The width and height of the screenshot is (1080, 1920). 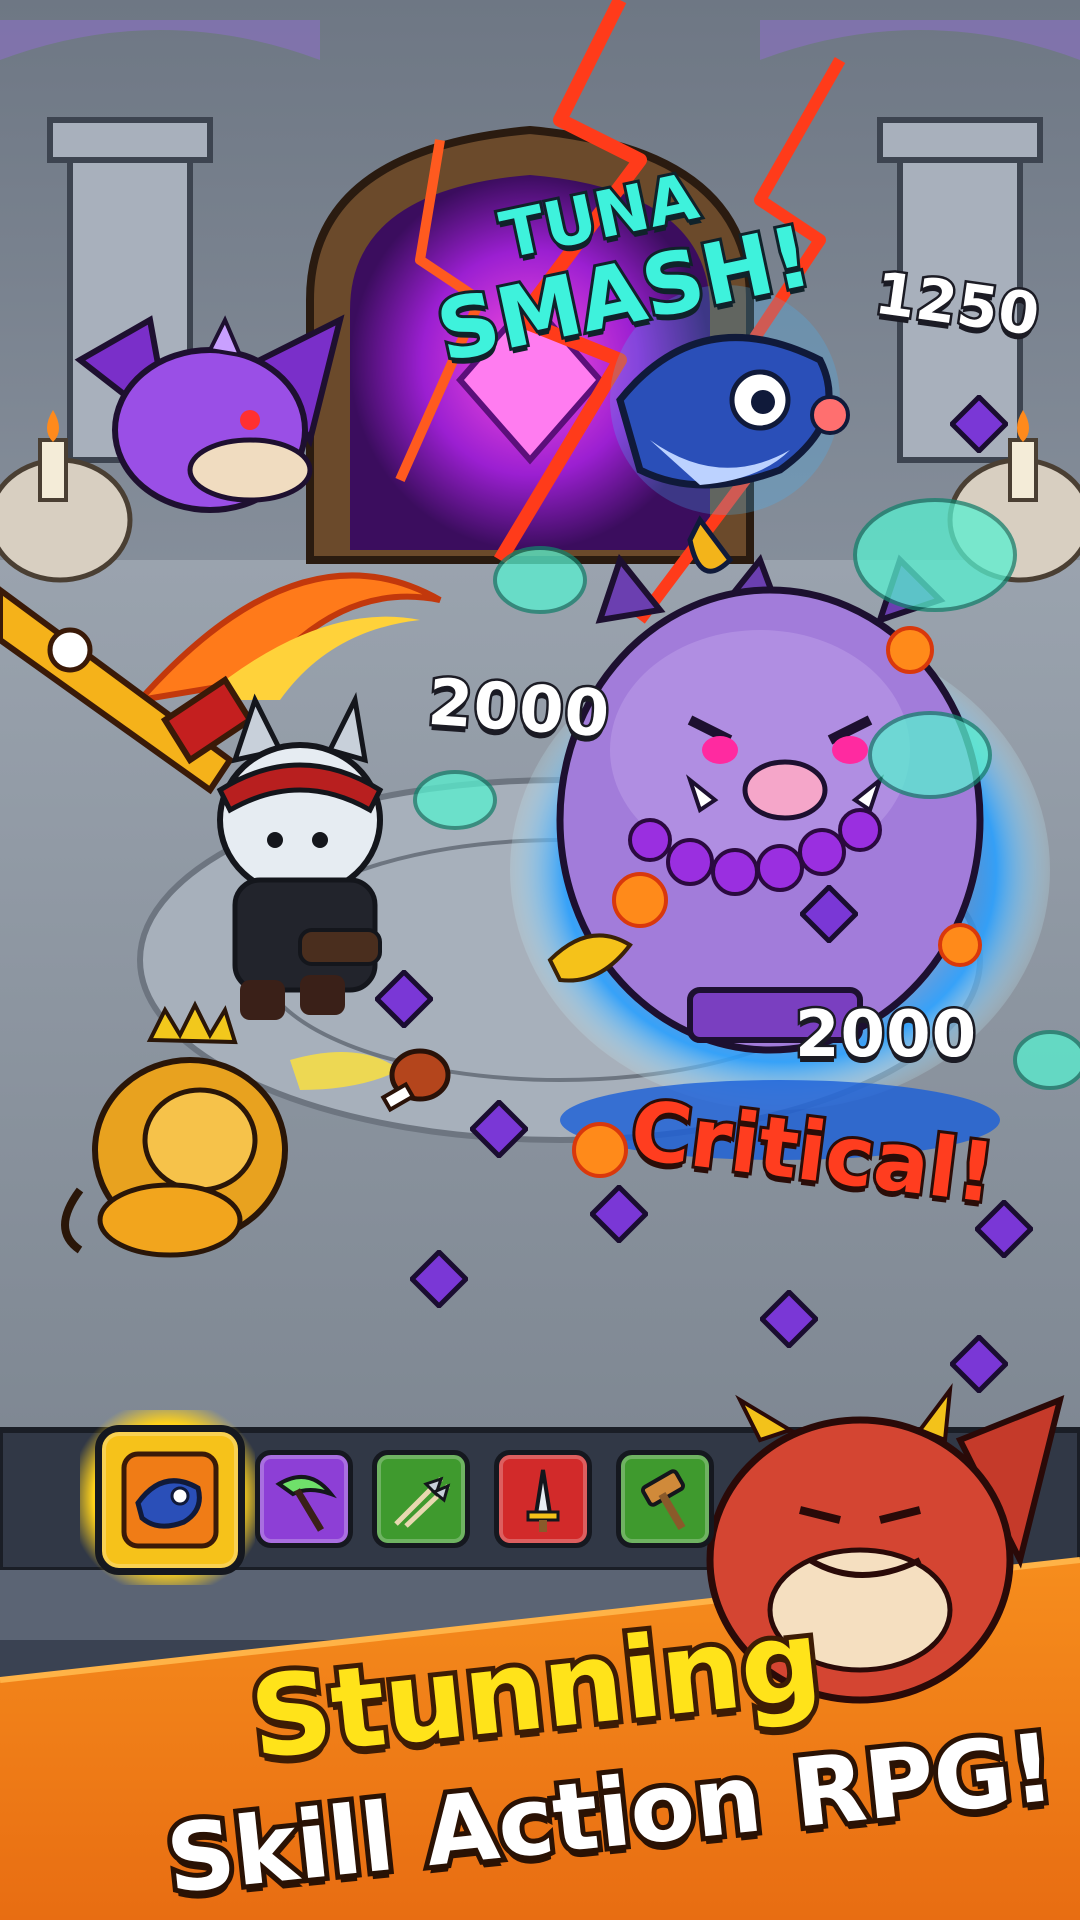 I want to click on hammer-icon, so click(x=663, y=1500).